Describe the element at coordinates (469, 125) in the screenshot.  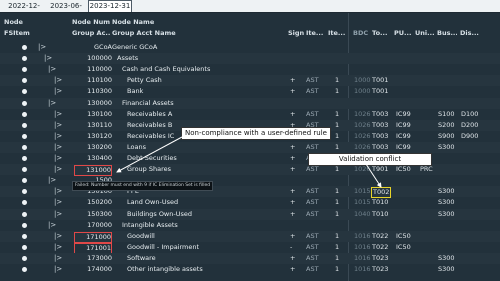
I see `dis-cell: D200` at that location.